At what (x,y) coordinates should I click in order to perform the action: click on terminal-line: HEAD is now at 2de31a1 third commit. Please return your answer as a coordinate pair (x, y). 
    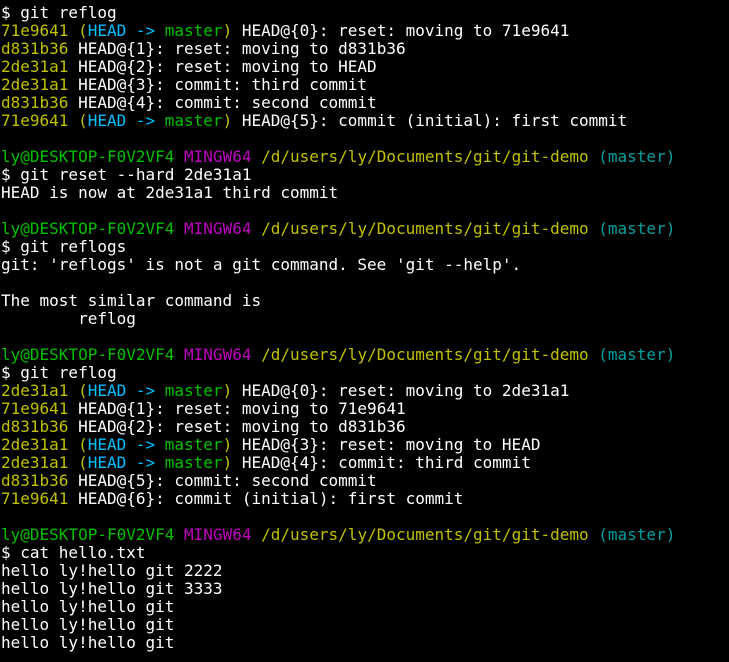
    Looking at the image, I should click on (365, 193).